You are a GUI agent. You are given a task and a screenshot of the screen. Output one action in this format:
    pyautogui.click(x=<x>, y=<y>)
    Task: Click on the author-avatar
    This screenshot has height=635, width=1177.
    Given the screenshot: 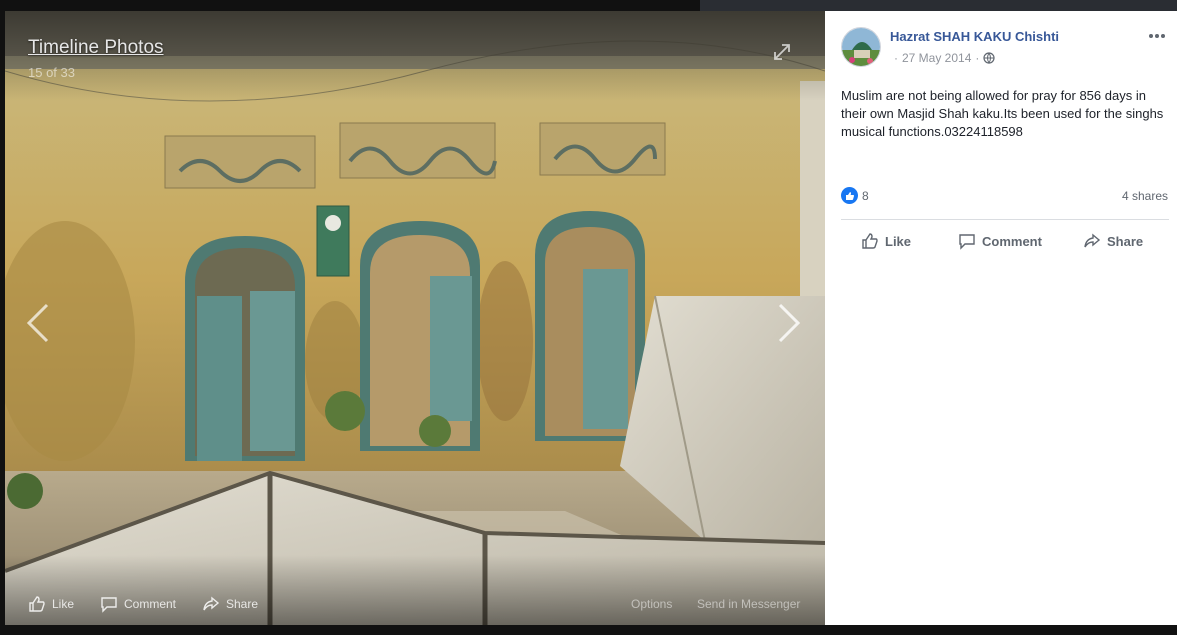 What is the action you would take?
    pyautogui.click(x=861, y=47)
    